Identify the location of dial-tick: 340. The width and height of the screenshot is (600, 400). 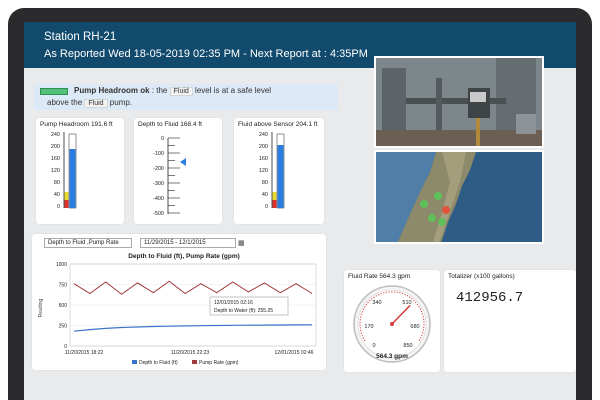
(376, 303).